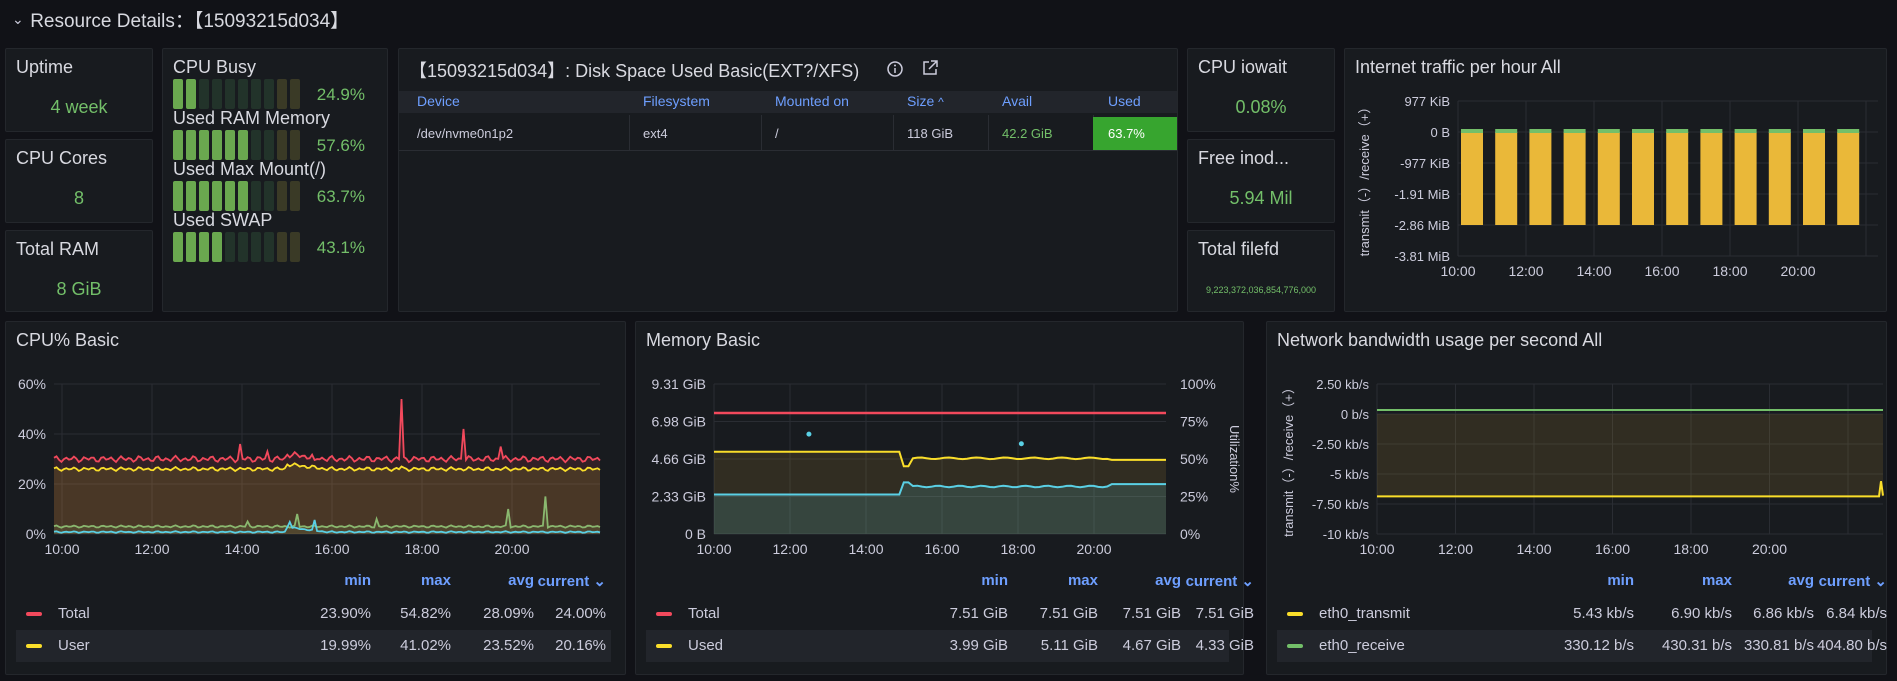 Image resolution: width=1897 pixels, height=681 pixels. I want to click on legend-row: Total 23.90% 54.82% 28.09% 24.00%, so click(313, 614).